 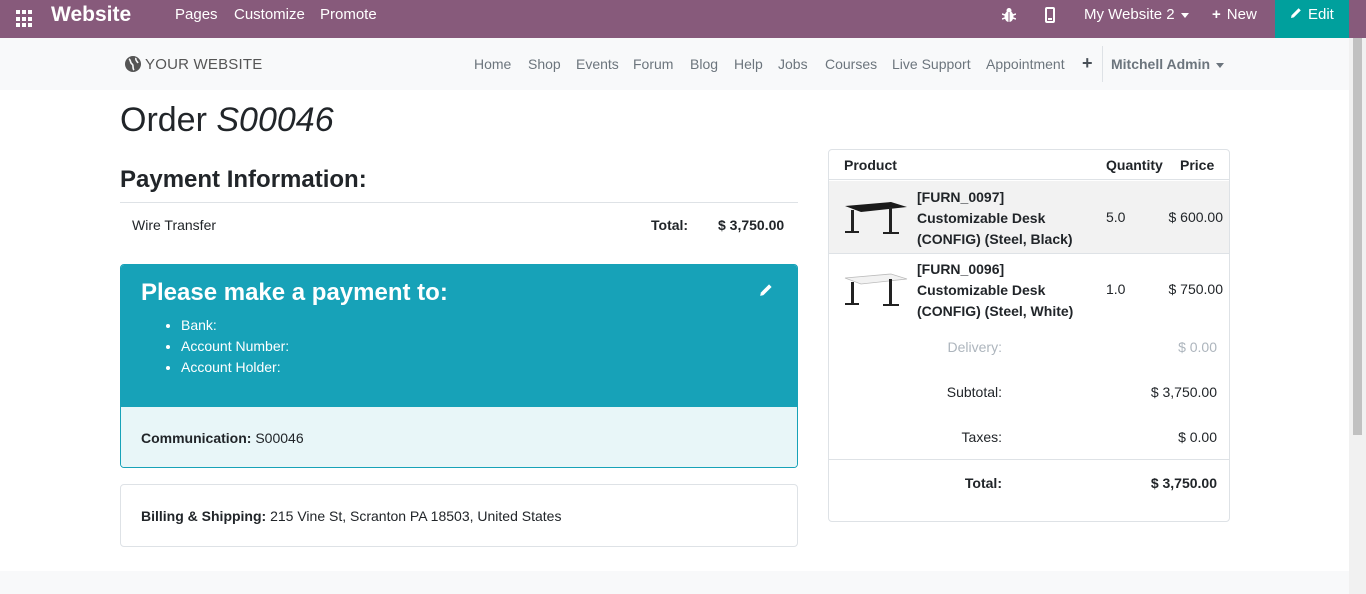 I want to click on product-quantity: 1.0, so click(x=1116, y=289).